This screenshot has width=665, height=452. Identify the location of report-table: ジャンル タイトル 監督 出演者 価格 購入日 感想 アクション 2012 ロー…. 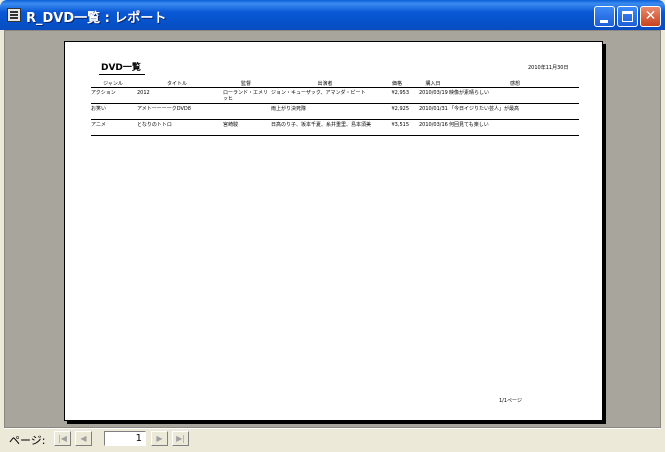
(335, 108).